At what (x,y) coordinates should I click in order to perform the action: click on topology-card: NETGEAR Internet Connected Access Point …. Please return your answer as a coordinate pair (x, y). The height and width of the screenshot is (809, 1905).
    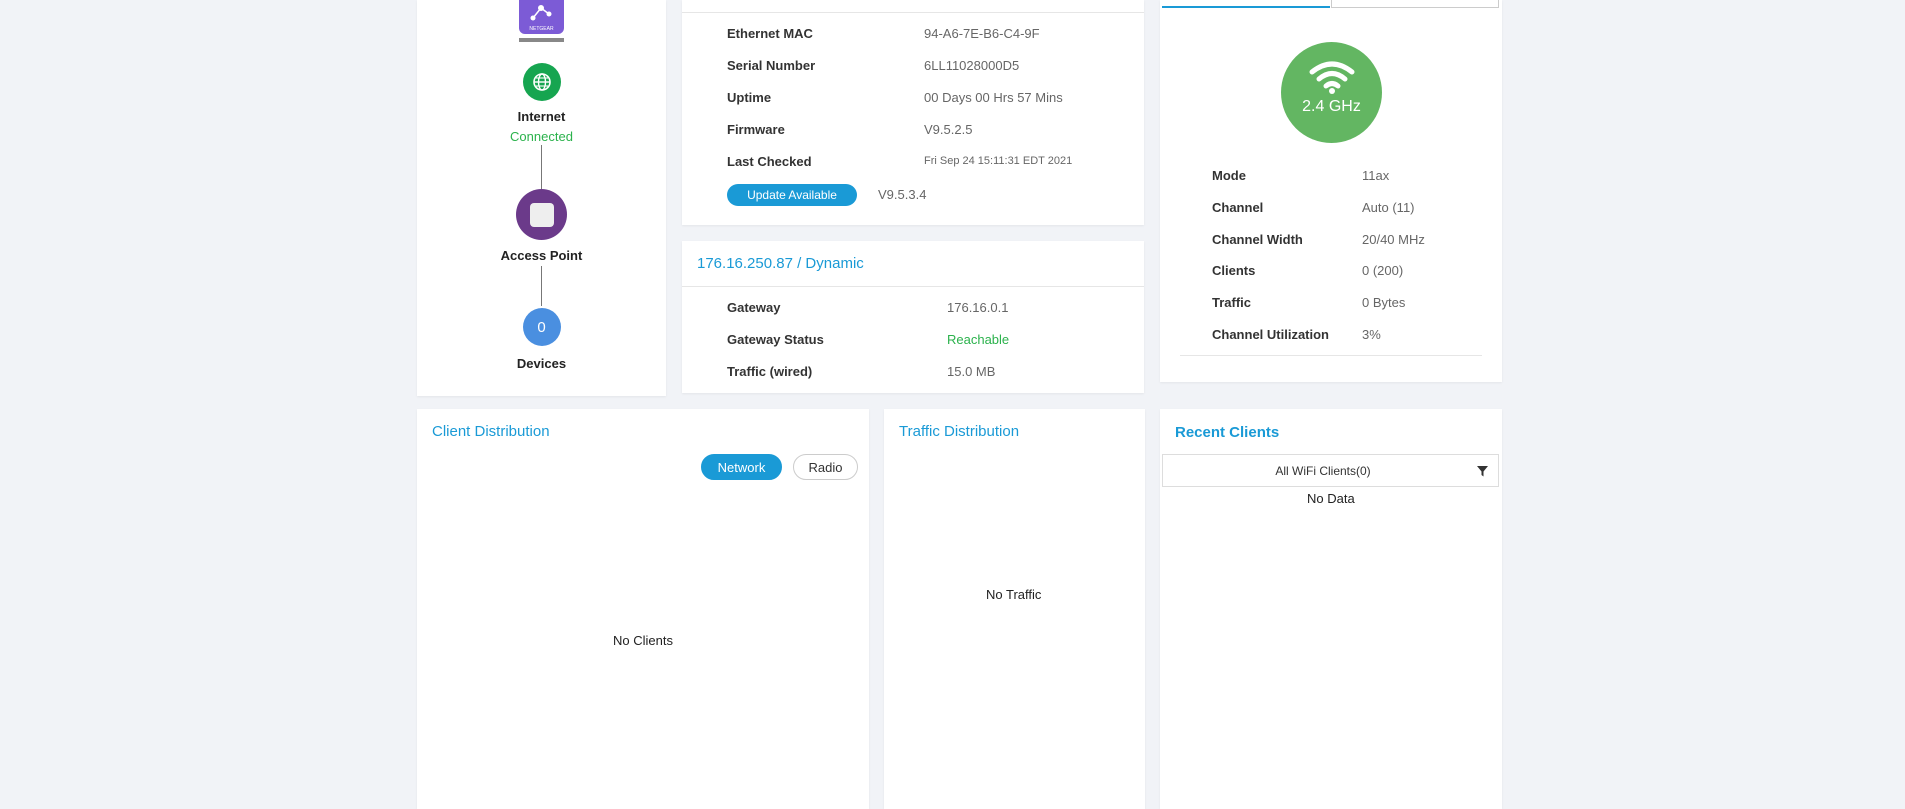
    Looking at the image, I should click on (541, 198).